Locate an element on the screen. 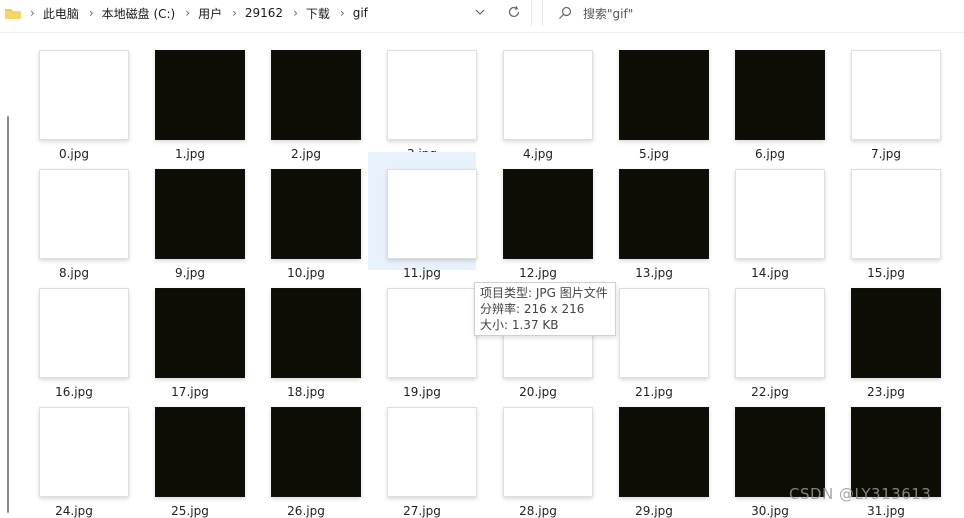 The width and height of the screenshot is (964, 518). file-item: 24.jpg is located at coordinates (74, 454).